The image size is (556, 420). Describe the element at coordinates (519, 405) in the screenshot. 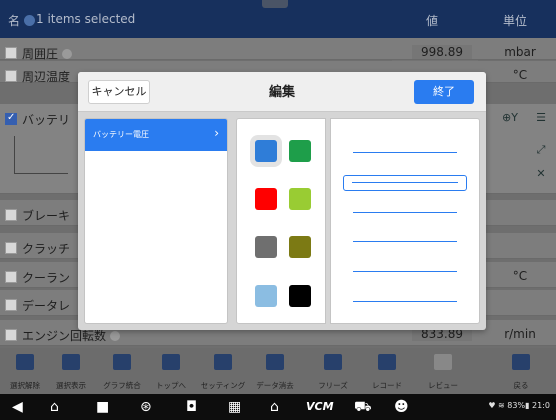

I see `status-indicators: ♥ ≋ 83%▮ 21:0` at that location.